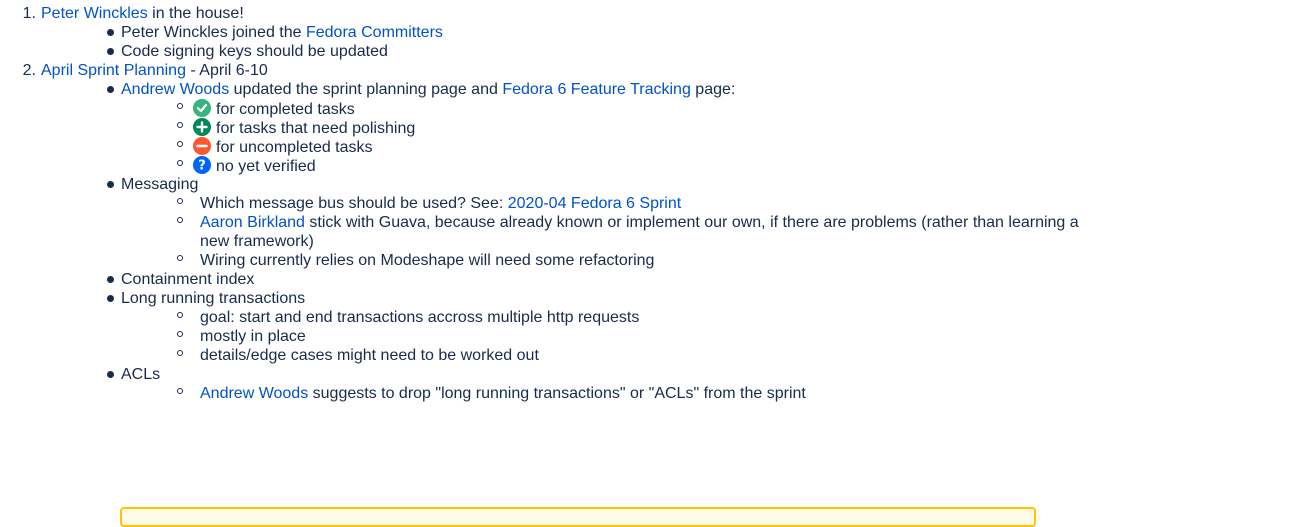 Image resolution: width=1311 pixels, height=527 pixels. What do you see at coordinates (160, 184) in the screenshot?
I see `item-text: Messaging` at bounding box center [160, 184].